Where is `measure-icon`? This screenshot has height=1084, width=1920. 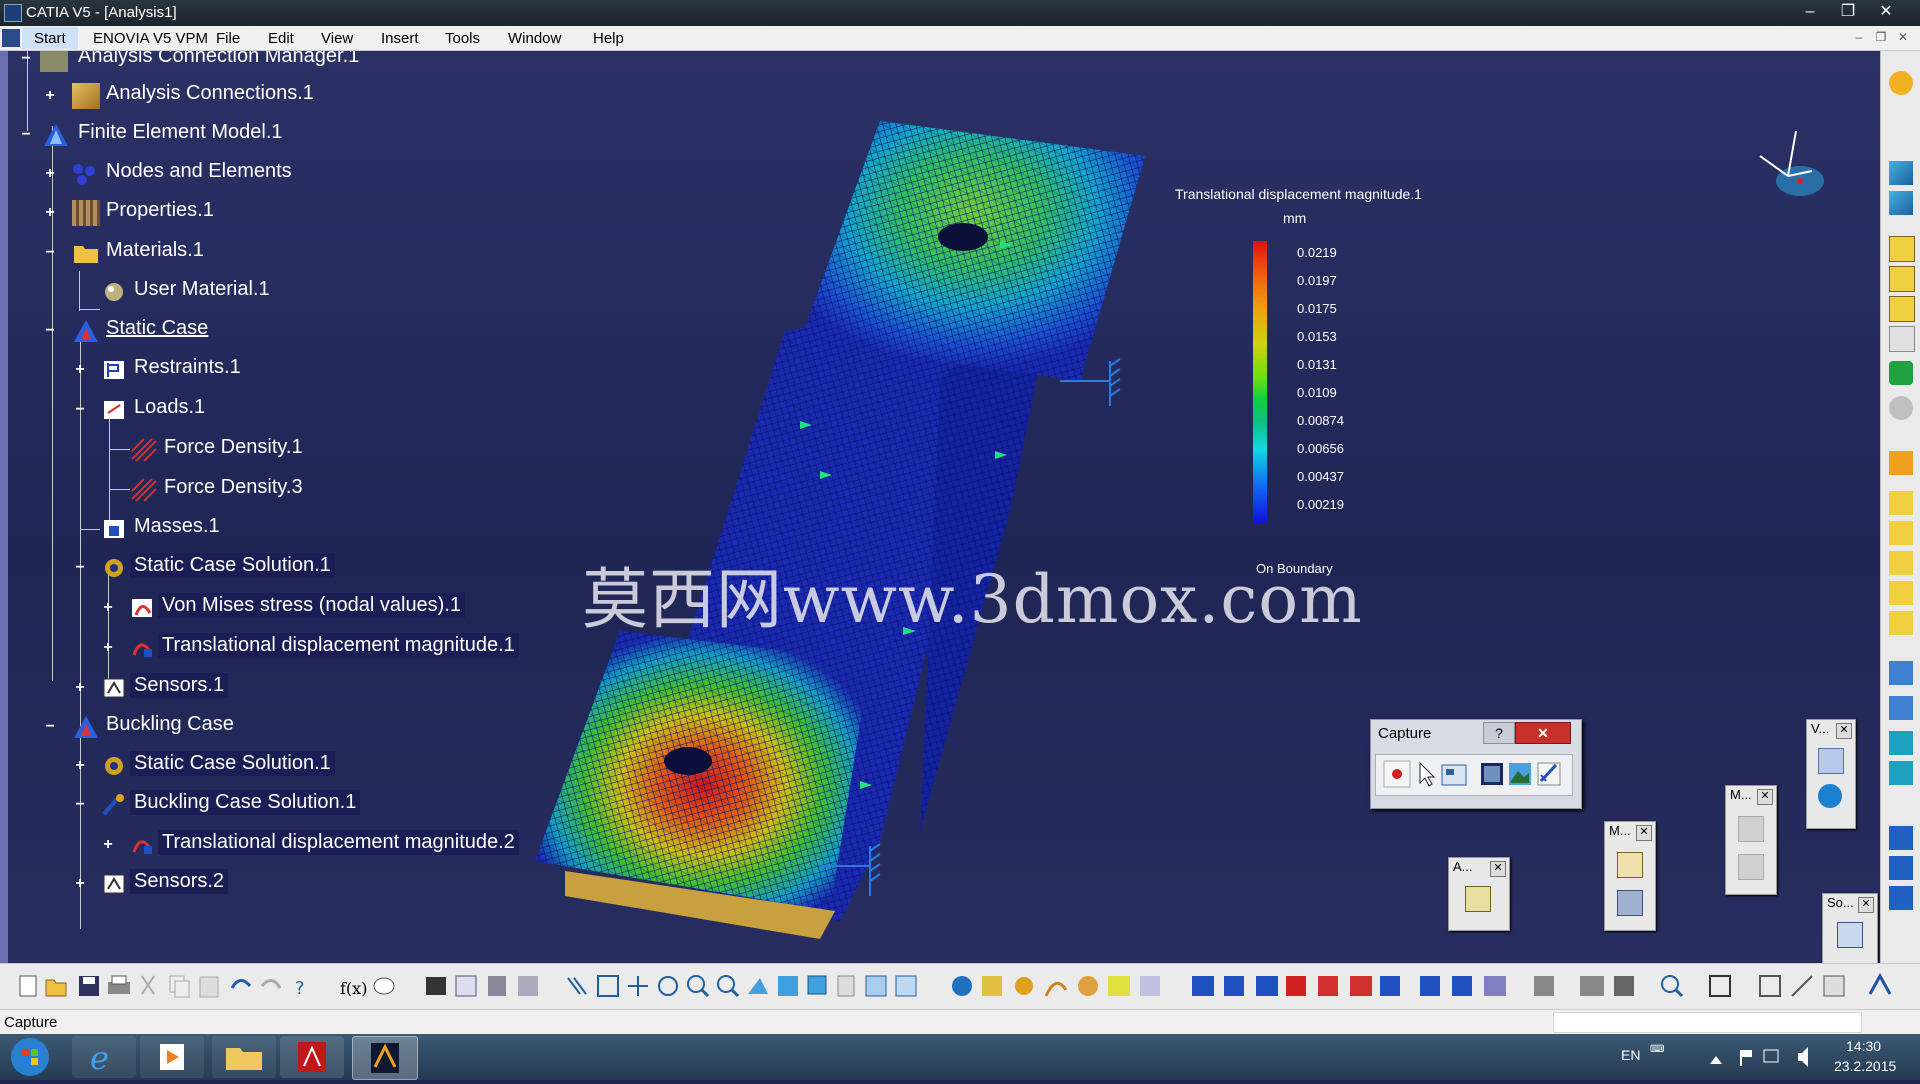 measure-icon is located at coordinates (497, 986).